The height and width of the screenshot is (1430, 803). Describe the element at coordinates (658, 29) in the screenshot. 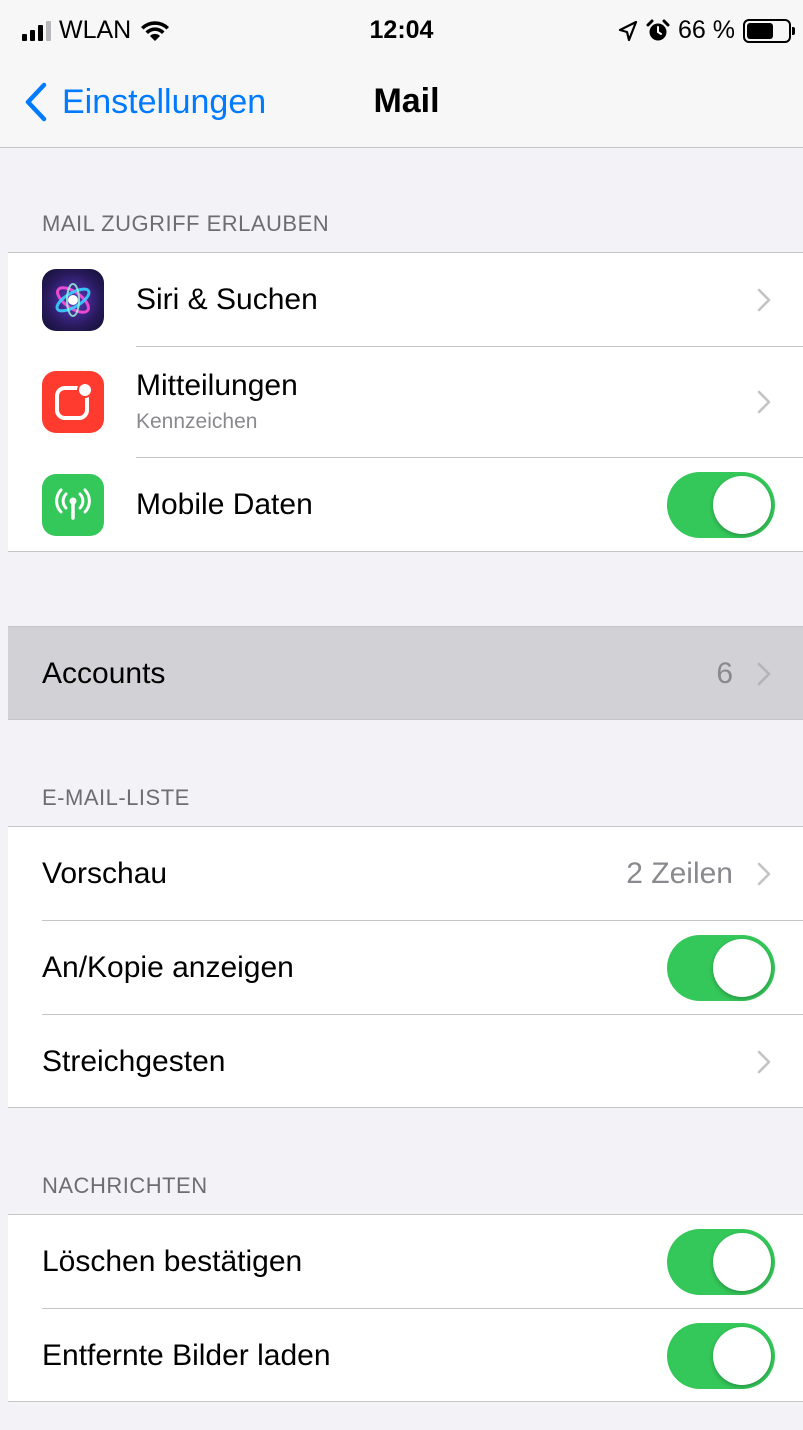

I see `alarm-icon` at that location.